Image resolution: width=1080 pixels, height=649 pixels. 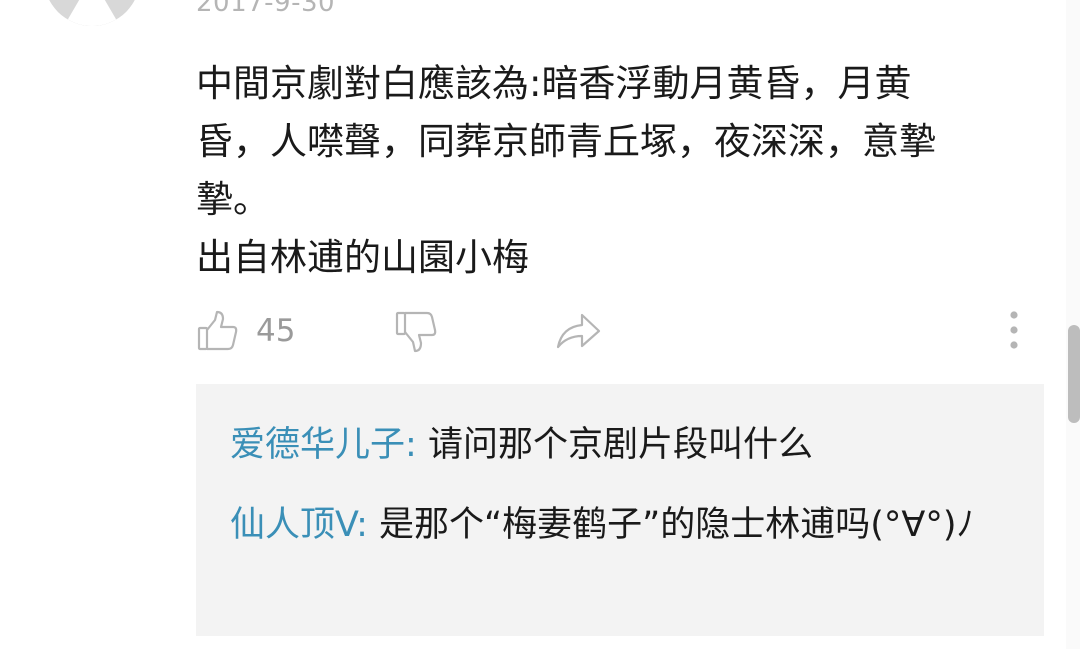 I want to click on thumbs-down-icon, so click(x=416, y=332).